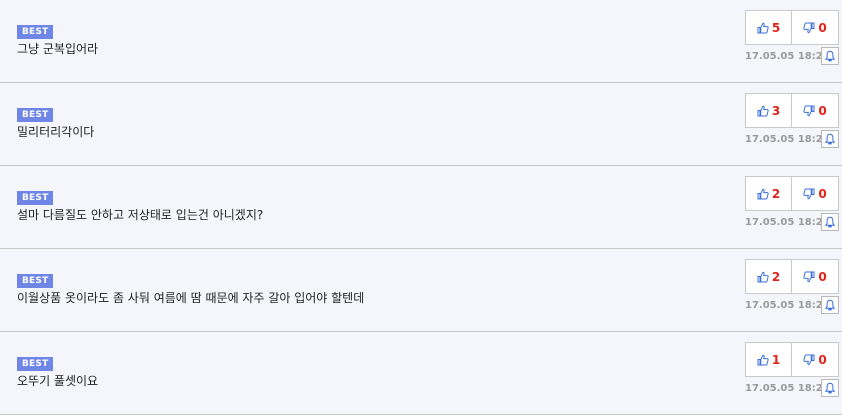 The height and width of the screenshot is (415, 842). I want to click on comment-text: 오뚜기 풀셋이요, so click(58, 381).